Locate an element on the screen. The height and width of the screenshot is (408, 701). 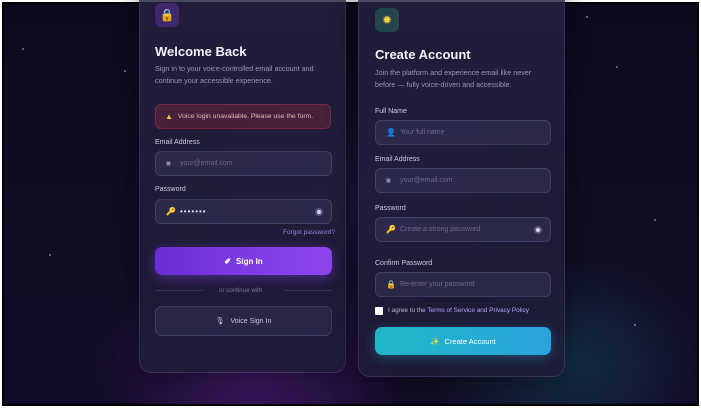
signup-password-field: 🔑 Create a strong password is located at coordinates (463, 229).